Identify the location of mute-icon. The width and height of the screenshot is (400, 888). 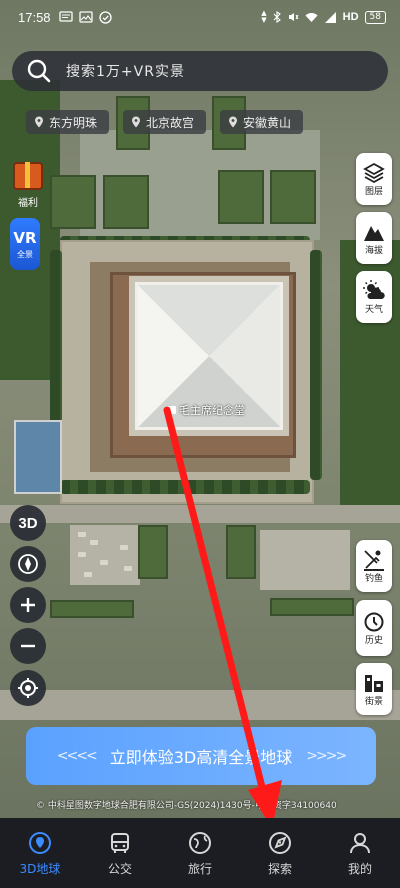
(293, 17).